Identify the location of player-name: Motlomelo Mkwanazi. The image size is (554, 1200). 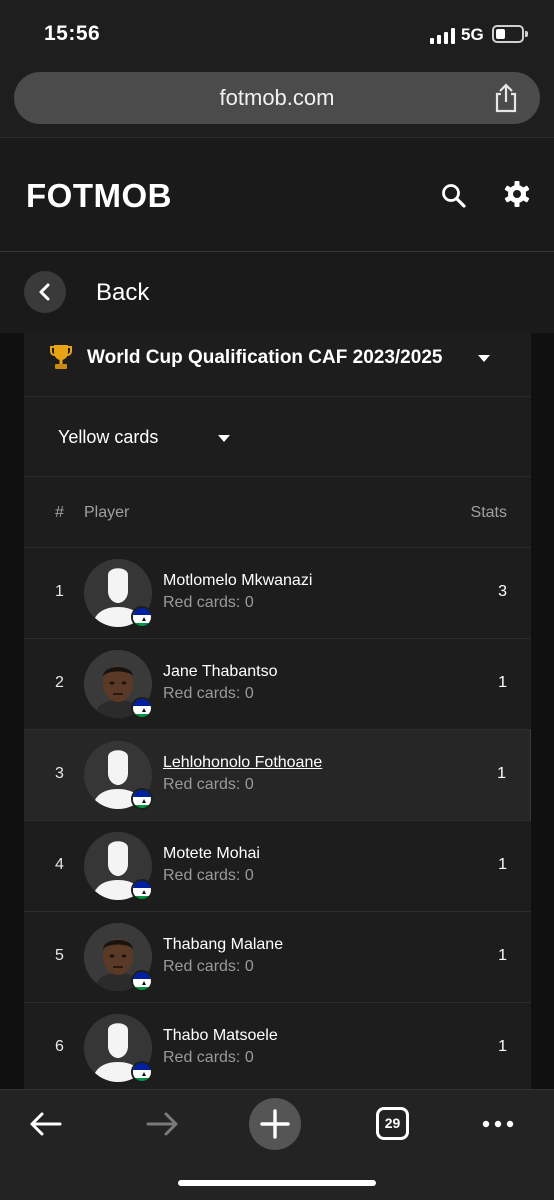
(237, 581).